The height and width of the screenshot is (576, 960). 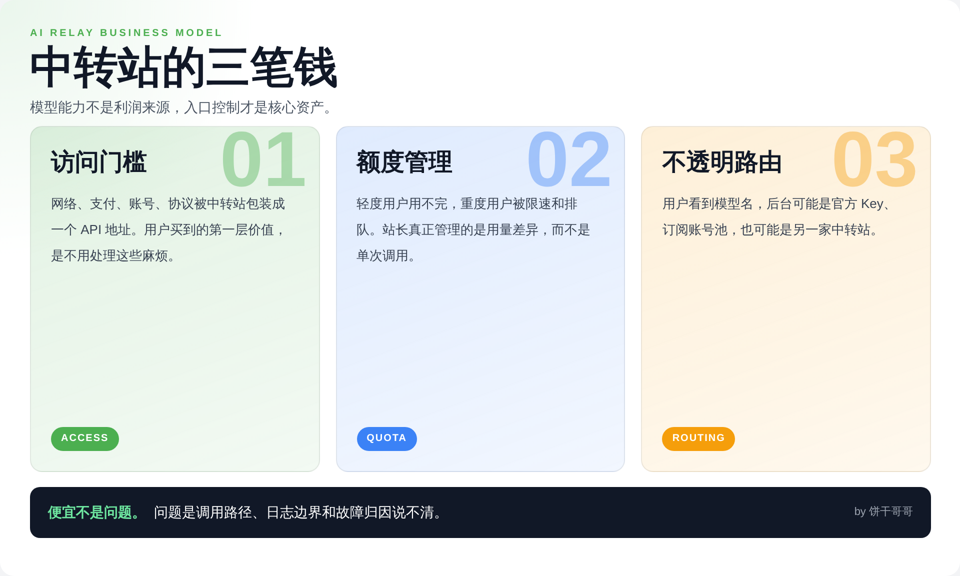 What do you see at coordinates (127, 34) in the screenshot?
I see `kicker-text: AI RELAY BUSINESS MODEL` at bounding box center [127, 34].